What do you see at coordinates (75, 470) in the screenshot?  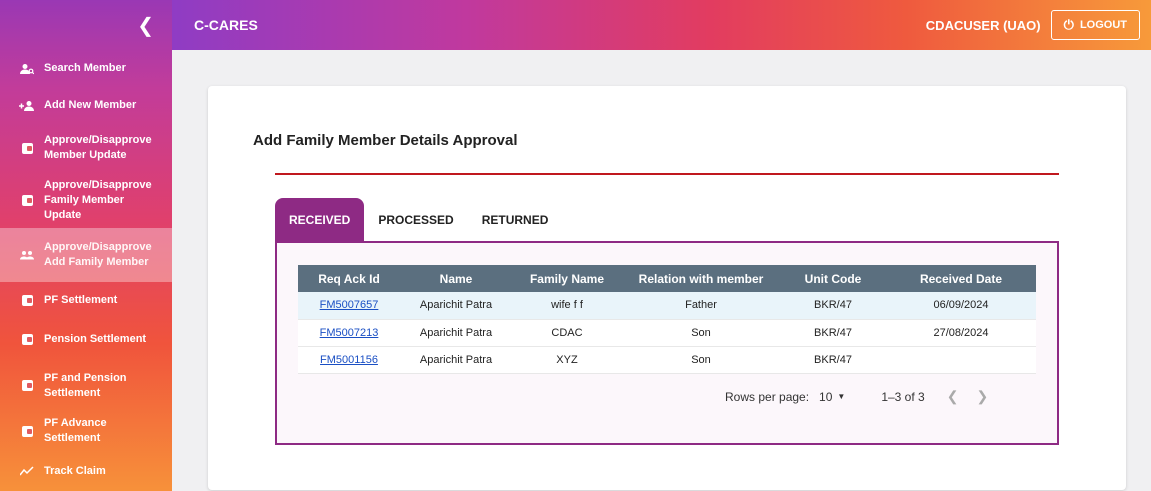 I see `sidebar-item-label: Track Claim` at bounding box center [75, 470].